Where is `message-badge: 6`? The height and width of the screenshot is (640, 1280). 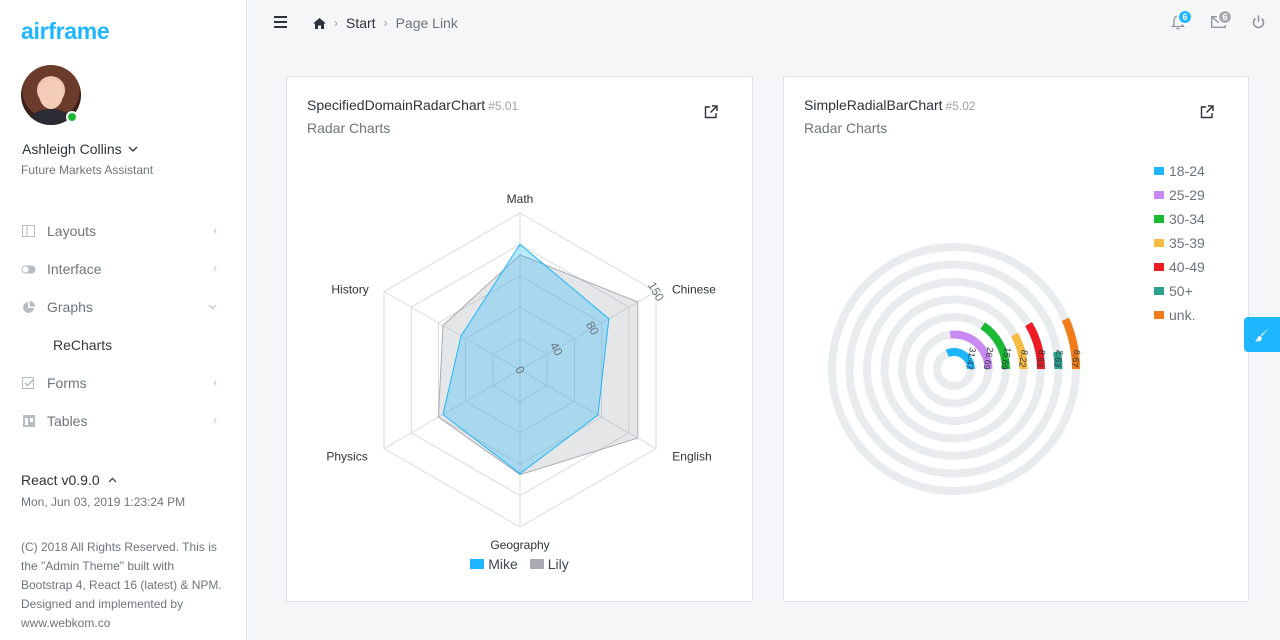 message-badge: 6 is located at coordinates (1225, 17).